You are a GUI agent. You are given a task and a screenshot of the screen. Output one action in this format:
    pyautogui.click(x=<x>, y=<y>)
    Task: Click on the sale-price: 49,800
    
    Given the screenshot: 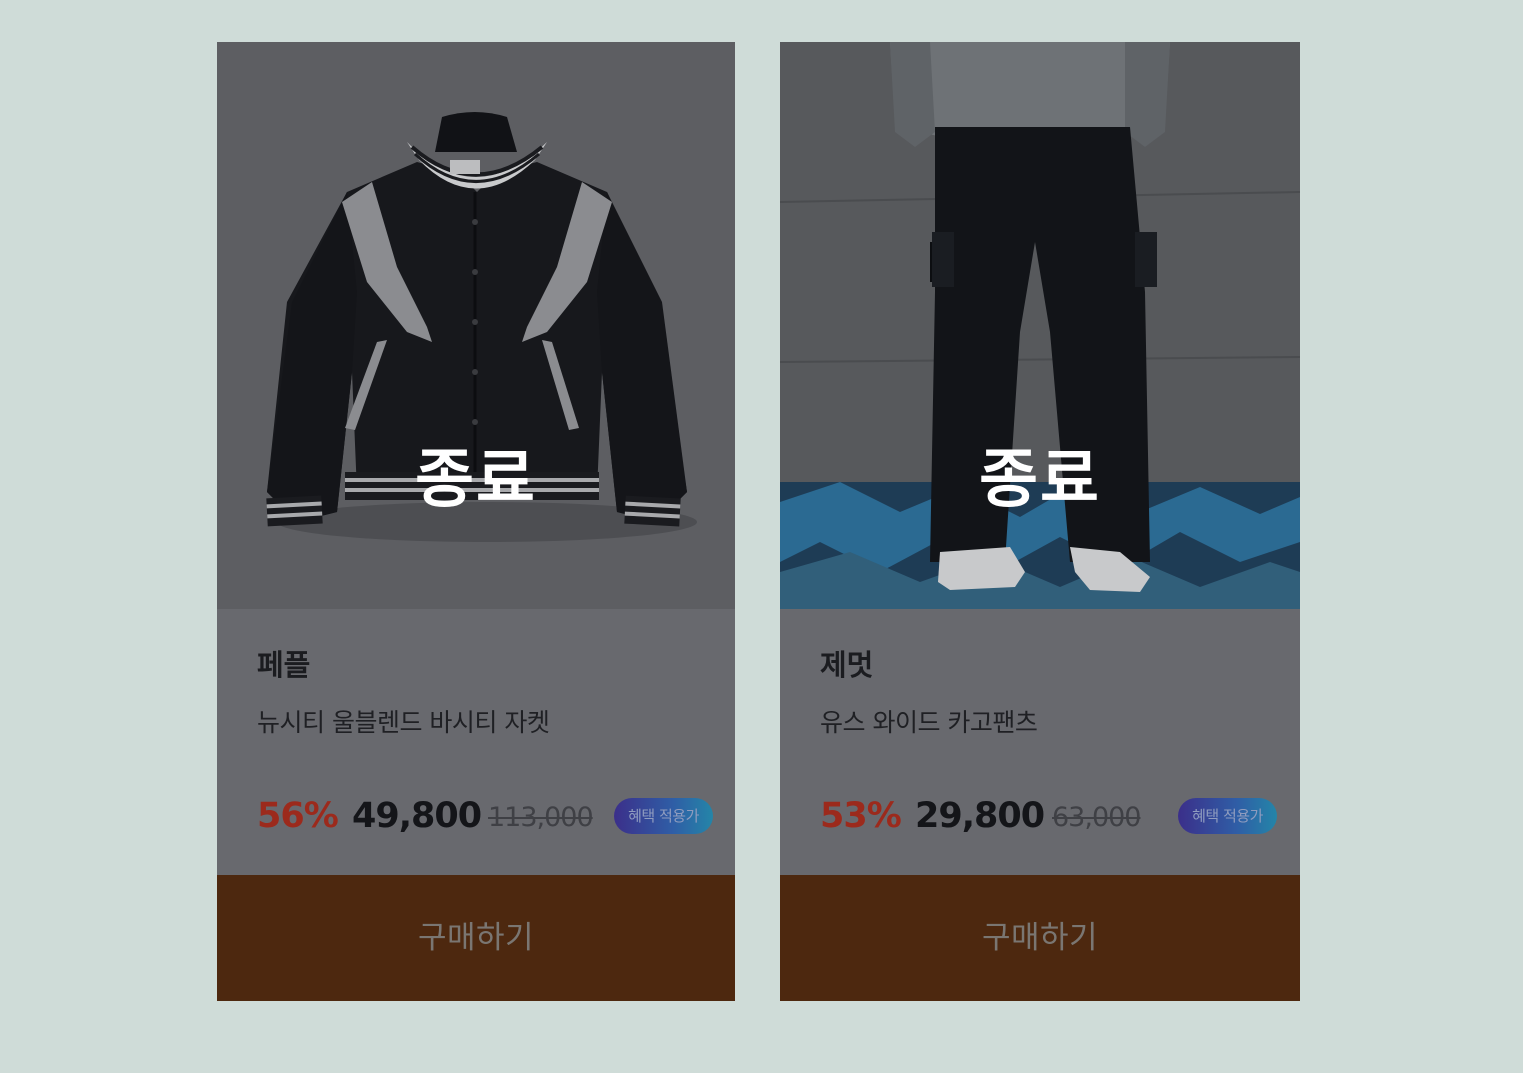 What is the action you would take?
    pyautogui.click(x=417, y=816)
    